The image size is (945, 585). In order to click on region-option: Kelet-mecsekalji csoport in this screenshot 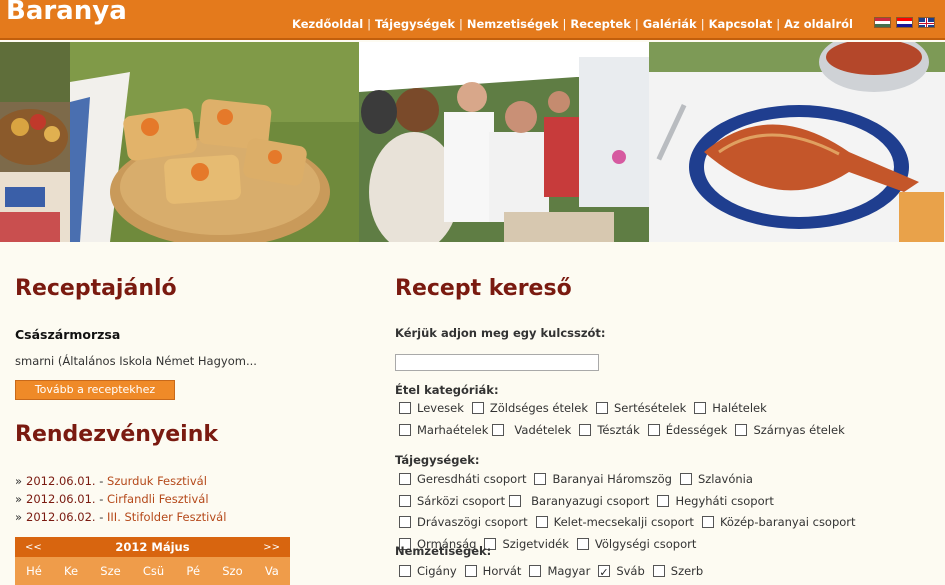, I will do `click(613, 523)`.